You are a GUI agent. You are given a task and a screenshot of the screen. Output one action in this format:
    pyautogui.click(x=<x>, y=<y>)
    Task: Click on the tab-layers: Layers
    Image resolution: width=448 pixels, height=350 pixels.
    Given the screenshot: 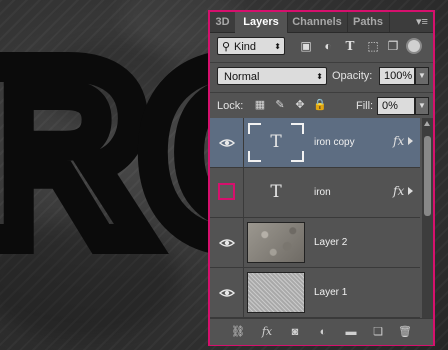 What is the action you would take?
    pyautogui.click(x=261, y=22)
    